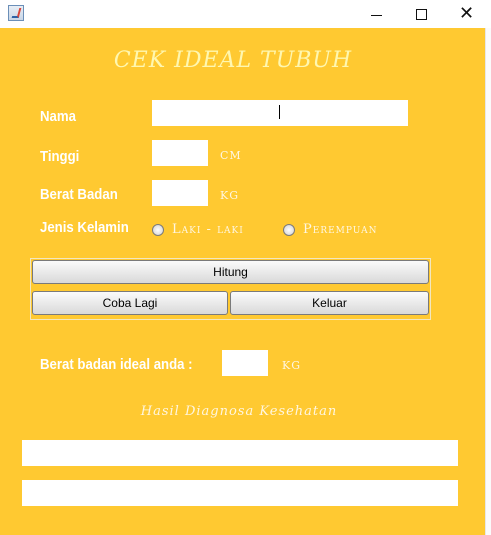 The height and width of the screenshot is (535, 491). Describe the element at coordinates (239, 411) in the screenshot. I see `diagnosis-title: Hasil Diagnosa Kesehatan` at that location.